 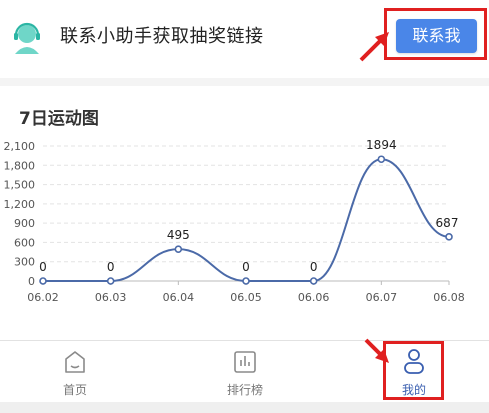 I want to click on y-tick-label: 1,200, so click(x=20, y=204).